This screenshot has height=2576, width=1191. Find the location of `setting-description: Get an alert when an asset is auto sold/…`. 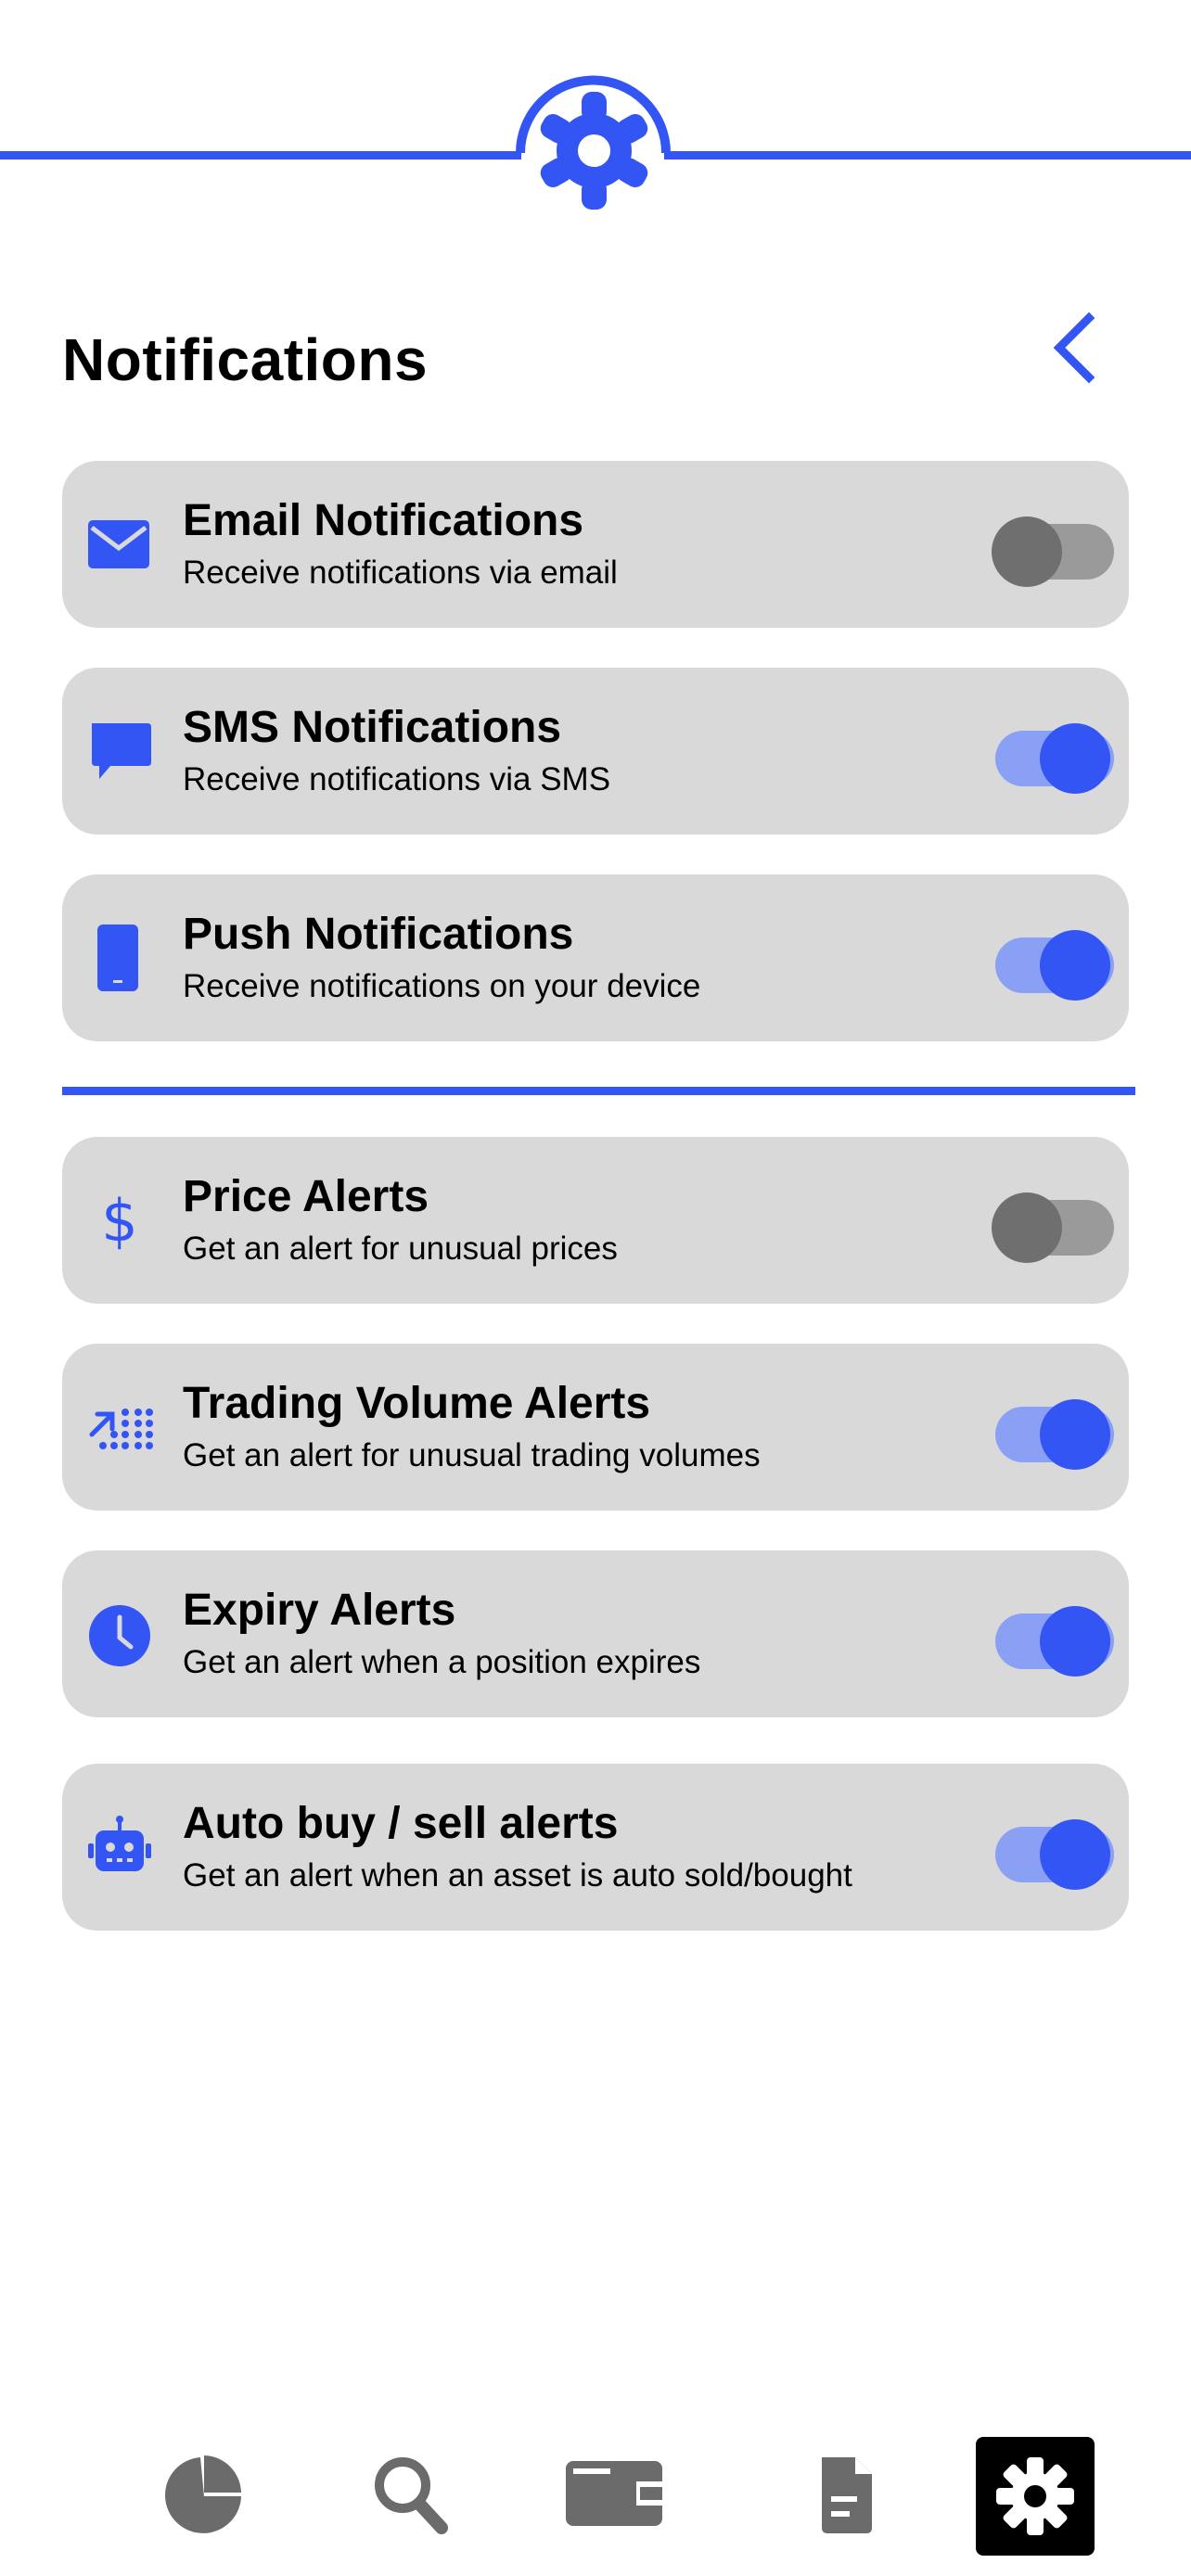

setting-description: Get an alert when an asset is auto sold/… is located at coordinates (517, 1875).